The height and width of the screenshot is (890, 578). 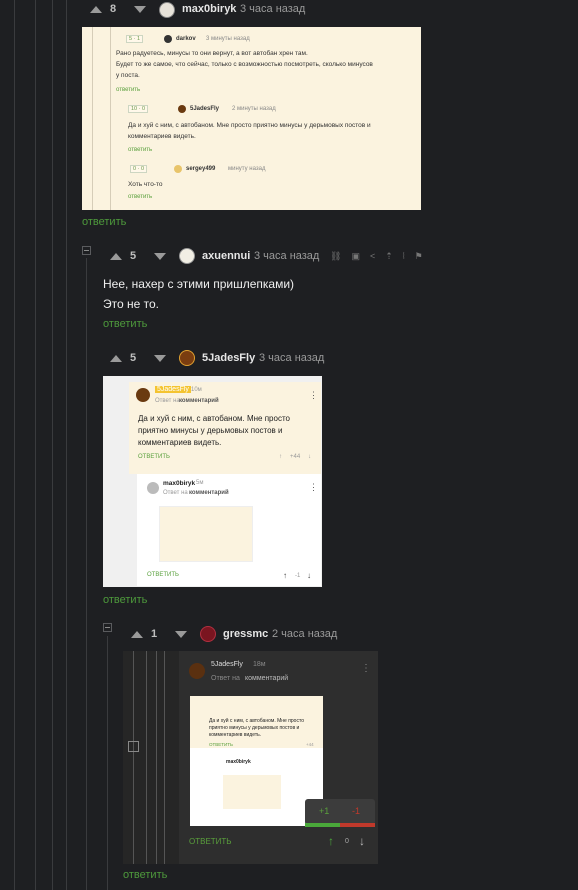 I want to click on username: axuennui, so click(x=226, y=256).